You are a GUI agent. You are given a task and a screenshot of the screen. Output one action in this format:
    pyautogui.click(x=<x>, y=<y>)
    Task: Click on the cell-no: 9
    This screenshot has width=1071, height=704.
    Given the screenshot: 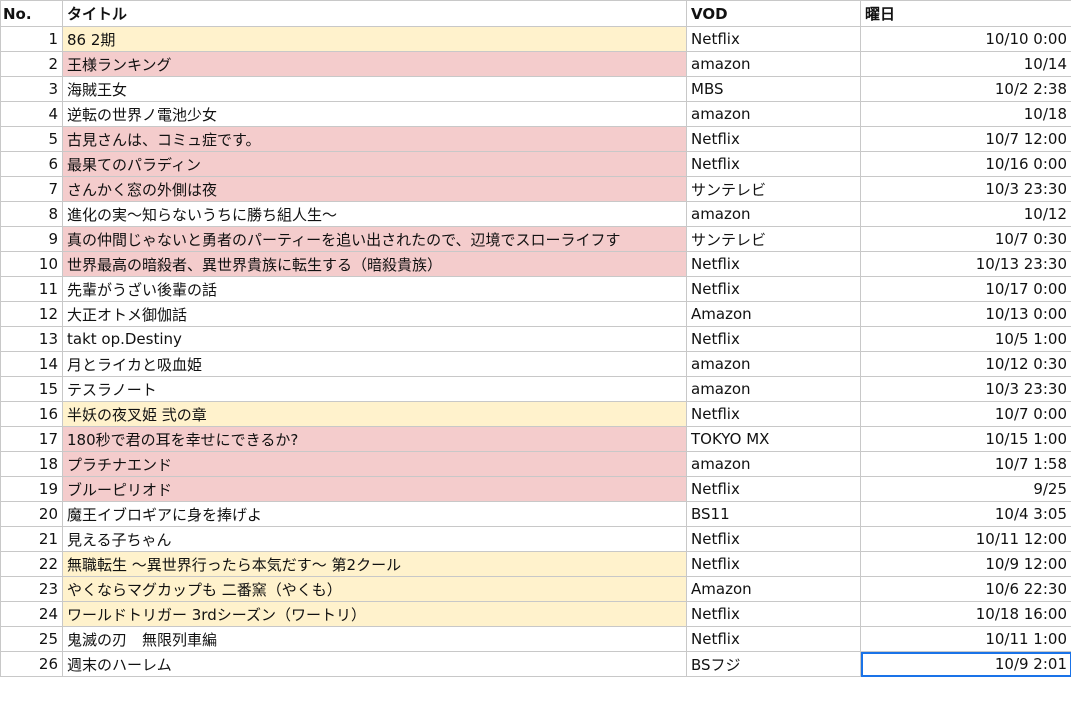 What is the action you would take?
    pyautogui.click(x=31, y=239)
    